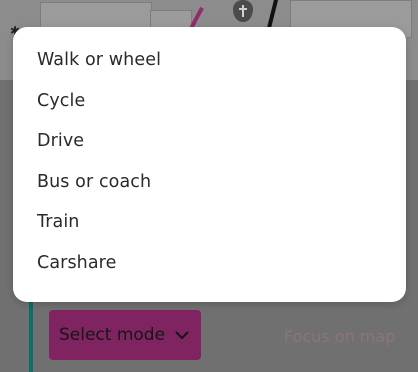 Image resolution: width=418 pixels, height=372 pixels. Describe the element at coordinates (209, 141) in the screenshot. I see `menu-item-drive: Drive` at that location.